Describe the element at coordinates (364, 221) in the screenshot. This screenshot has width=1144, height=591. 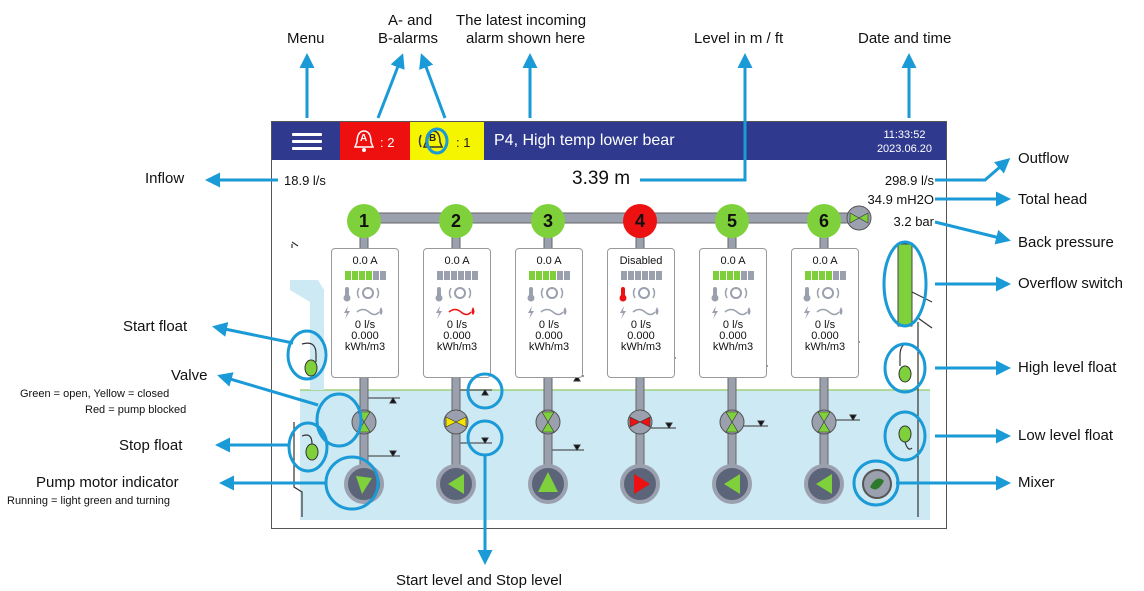
I see `pump-number-badge: 1` at that location.